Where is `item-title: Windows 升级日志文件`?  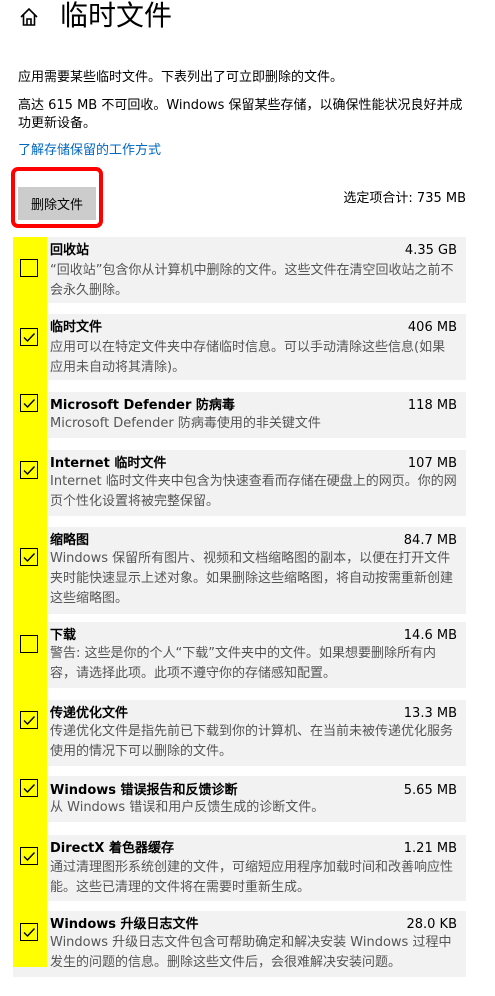 item-title: Windows 升级日志文件 is located at coordinates (124, 924).